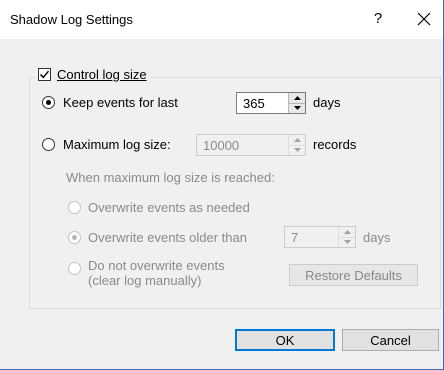  I want to click on control-log-size-checkbox: Control log size, so click(93, 74).